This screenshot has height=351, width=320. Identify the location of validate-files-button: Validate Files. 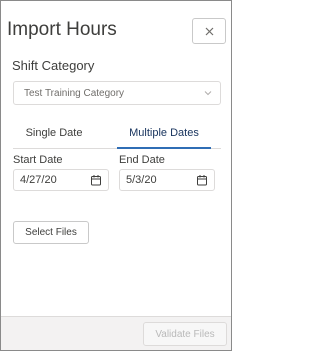
(185, 334).